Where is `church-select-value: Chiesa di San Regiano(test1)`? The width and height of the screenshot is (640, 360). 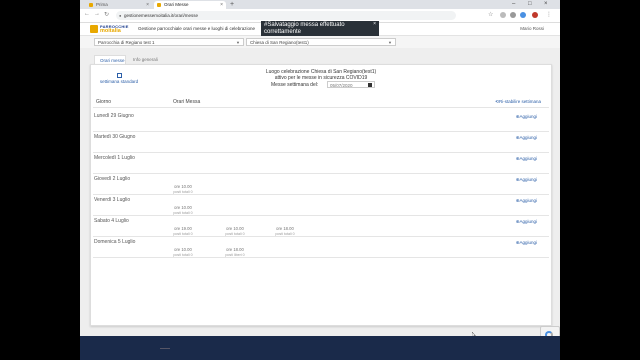 church-select-value: Chiesa di San Regiano(test1) is located at coordinates (279, 42).